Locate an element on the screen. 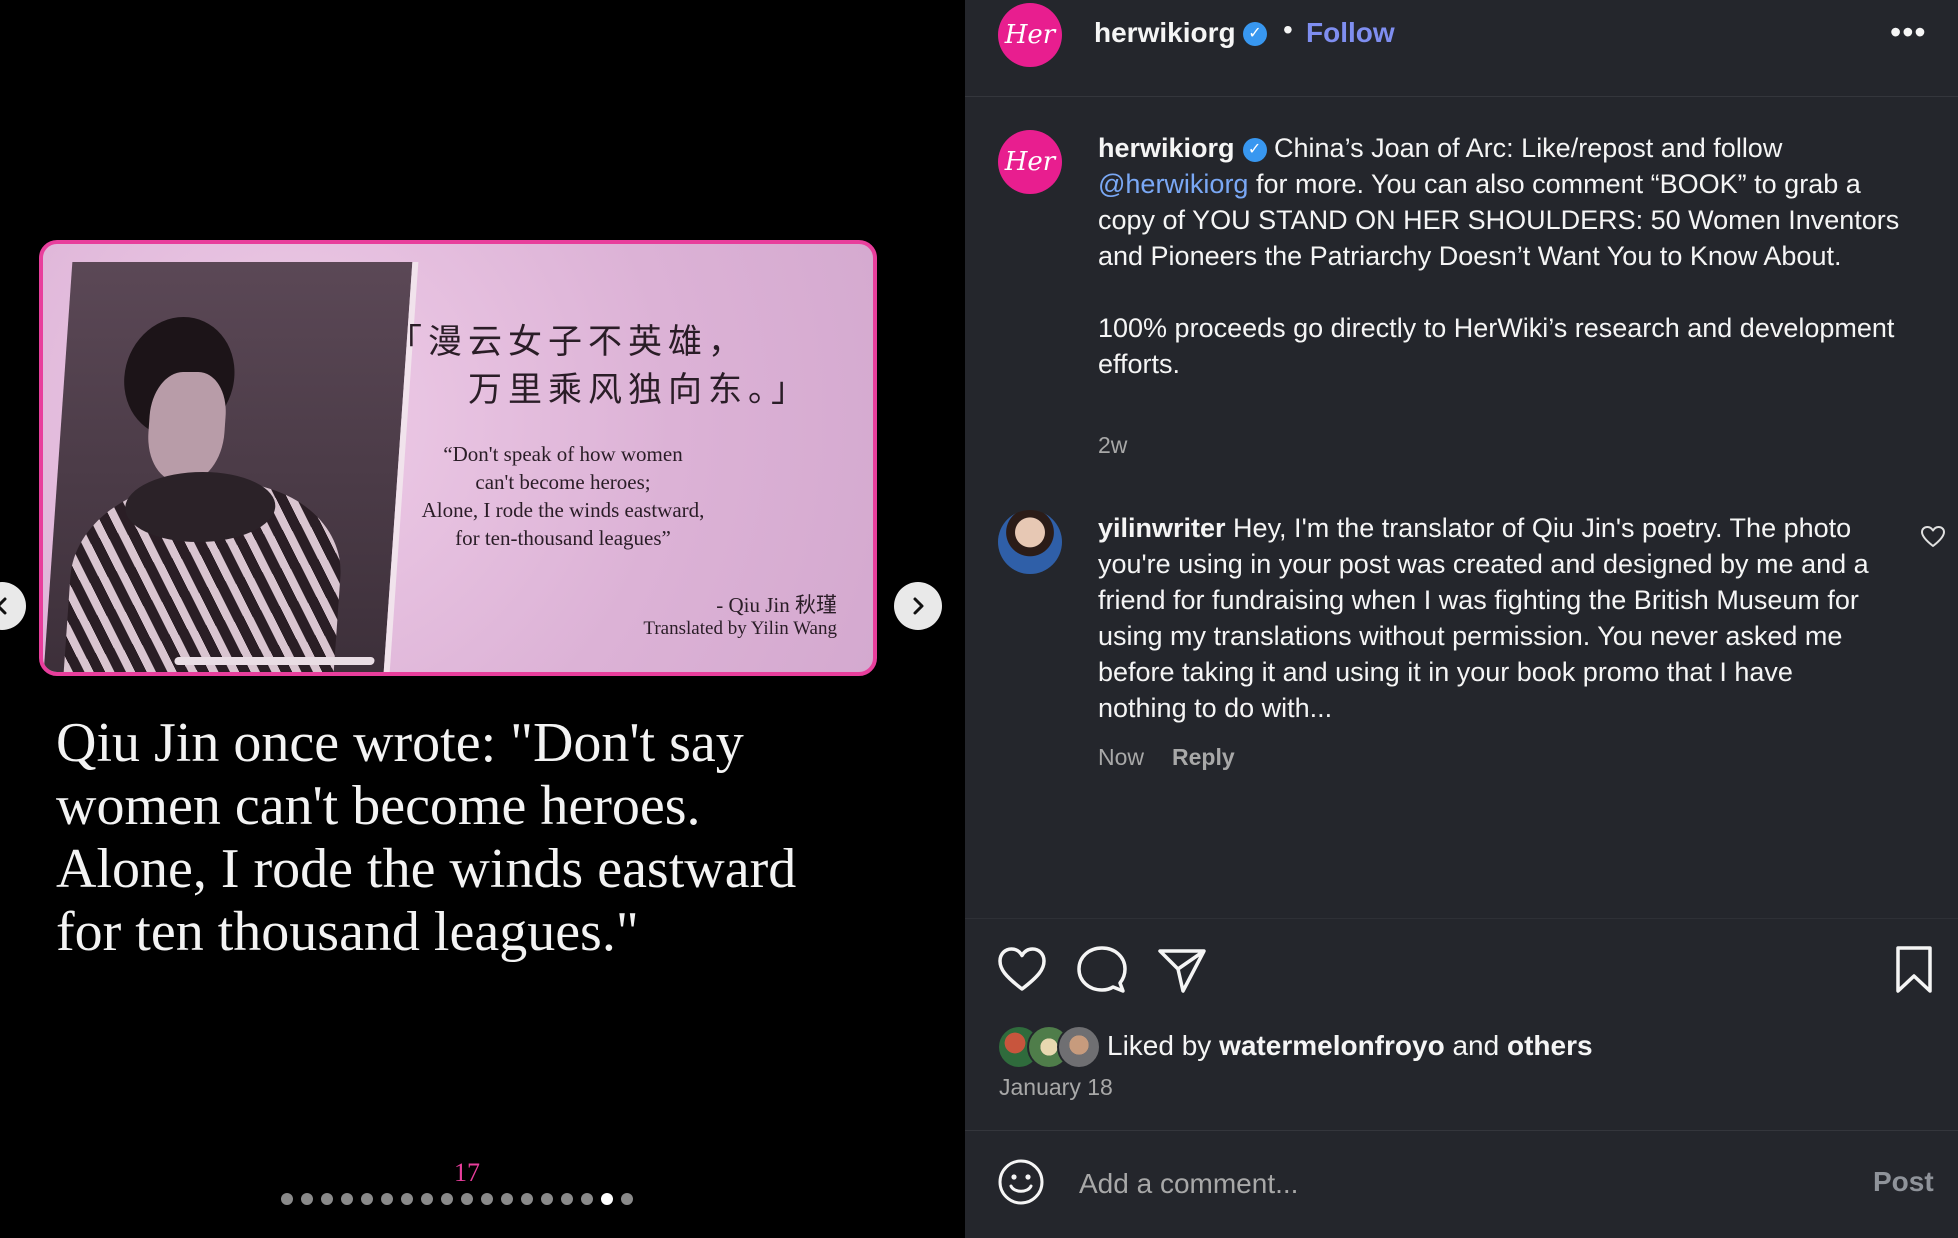  bookmark-icon is located at coordinates (1914, 969).